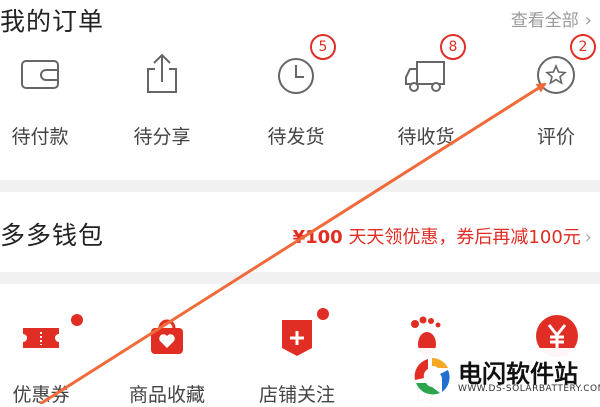 The width and height of the screenshot is (600, 407). What do you see at coordinates (167, 336) in the screenshot?
I see `bag-heart-icon` at bounding box center [167, 336].